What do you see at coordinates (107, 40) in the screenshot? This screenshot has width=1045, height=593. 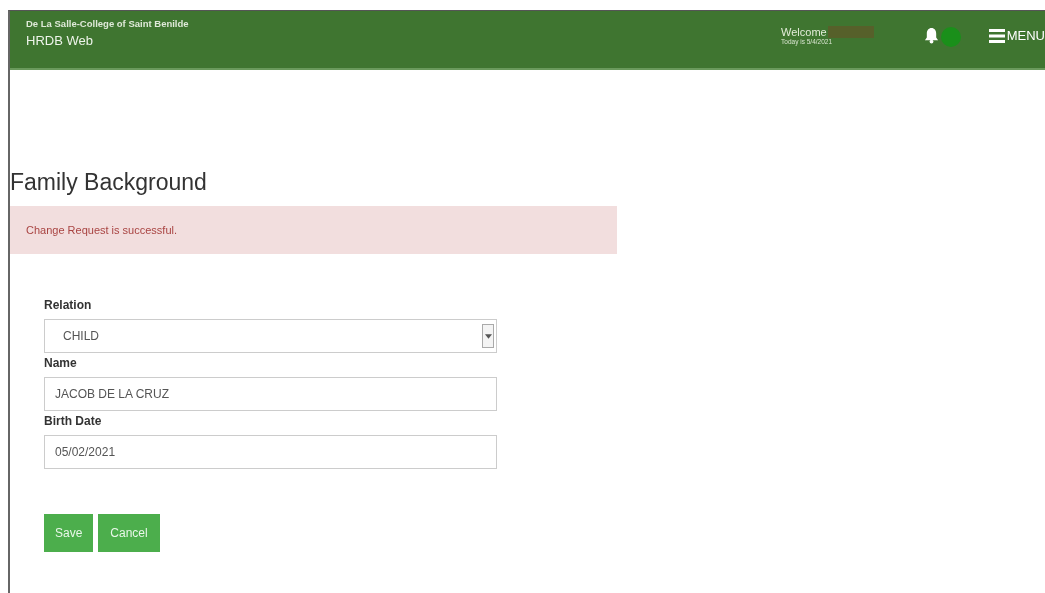 I see `app-title-link: HRDB Web` at bounding box center [107, 40].